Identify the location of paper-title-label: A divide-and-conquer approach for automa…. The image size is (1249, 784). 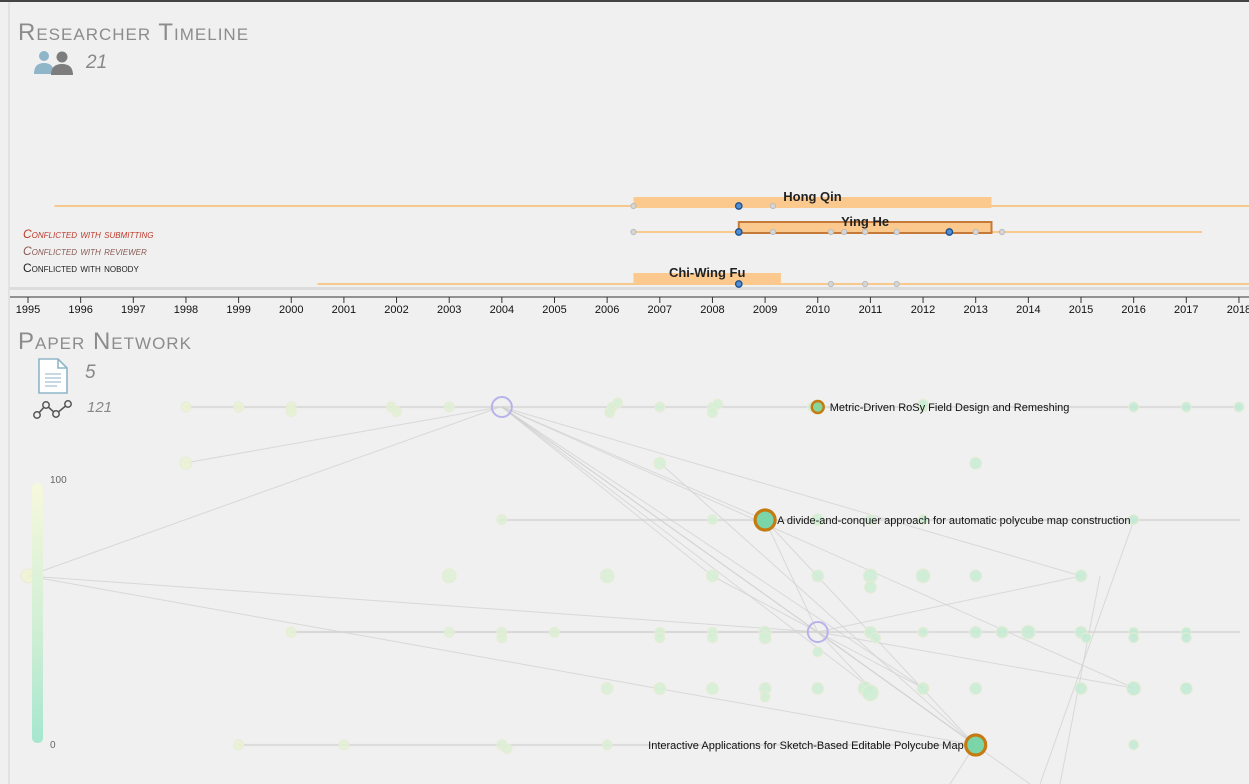
(953, 521).